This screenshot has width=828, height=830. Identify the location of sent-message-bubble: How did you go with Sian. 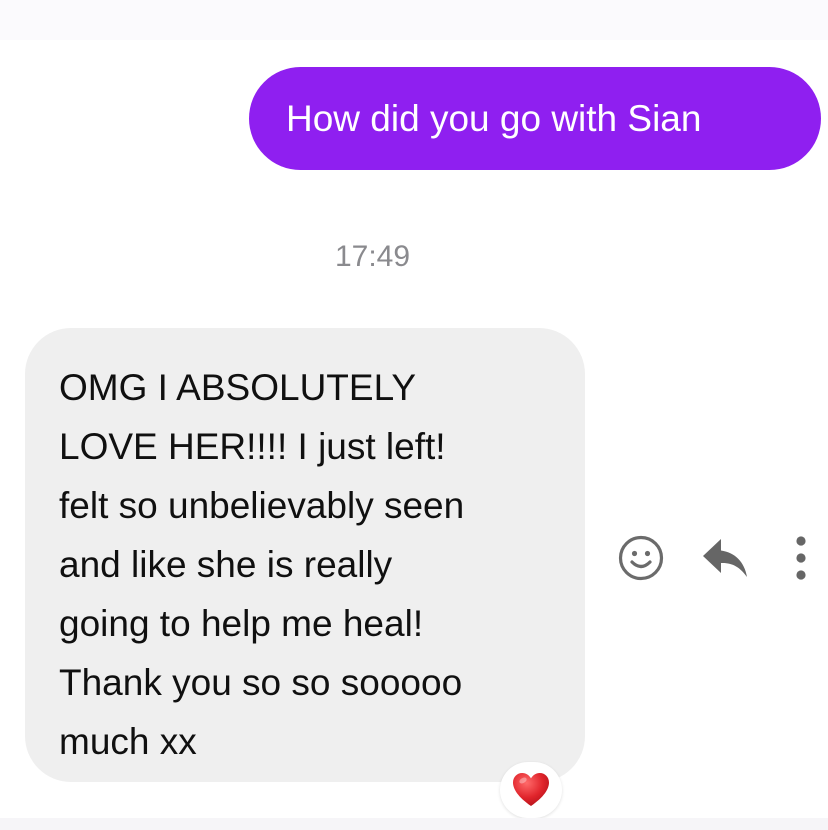
(535, 118).